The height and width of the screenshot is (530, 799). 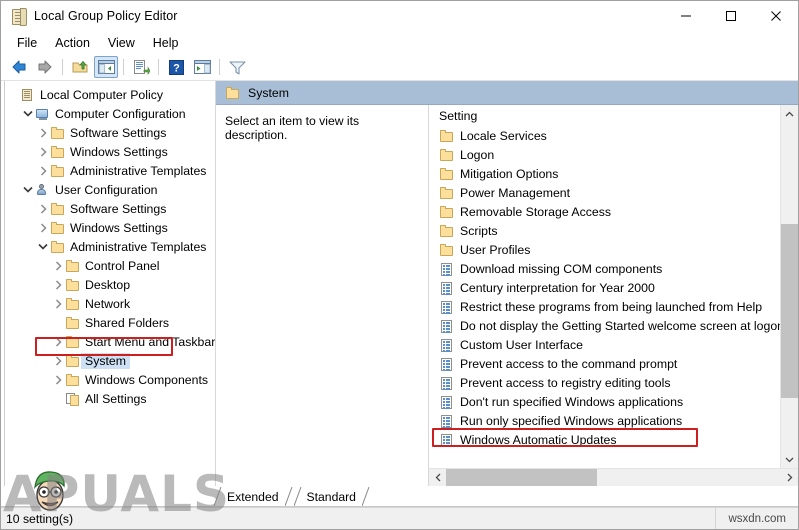 I want to click on settings-list-horizontal-scrollbar, so click(x=613, y=477).